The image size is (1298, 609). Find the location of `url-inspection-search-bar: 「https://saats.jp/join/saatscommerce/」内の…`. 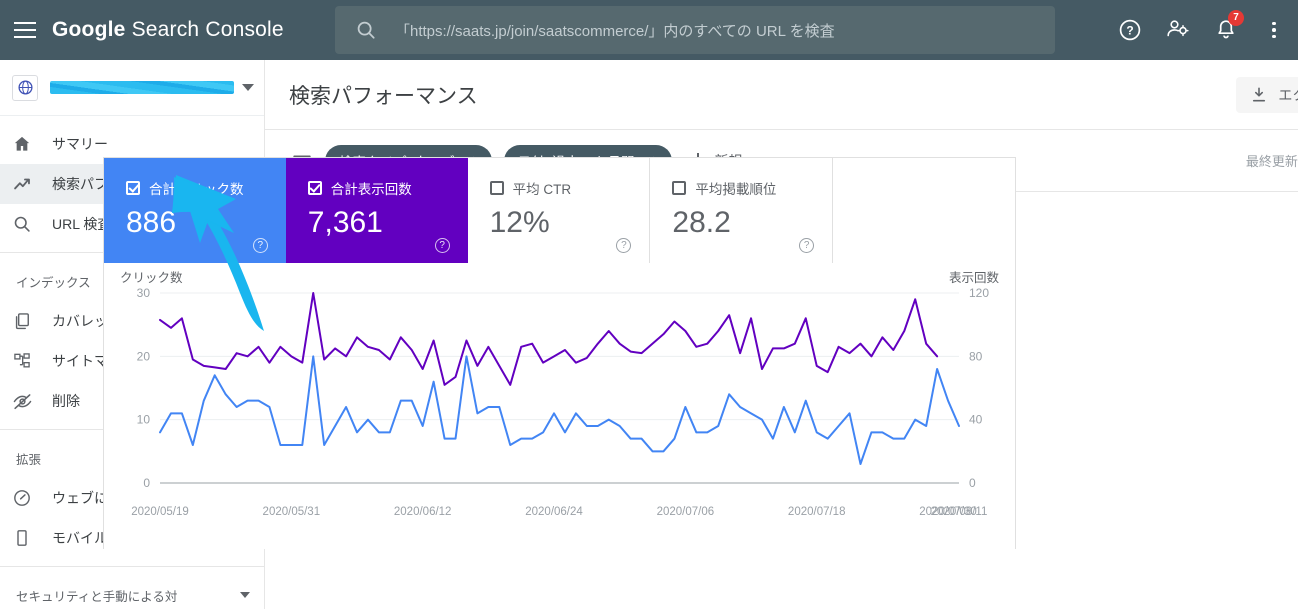

url-inspection-search-bar: 「https://saats.jp/join/saatscommerce/」内の… is located at coordinates (695, 30).